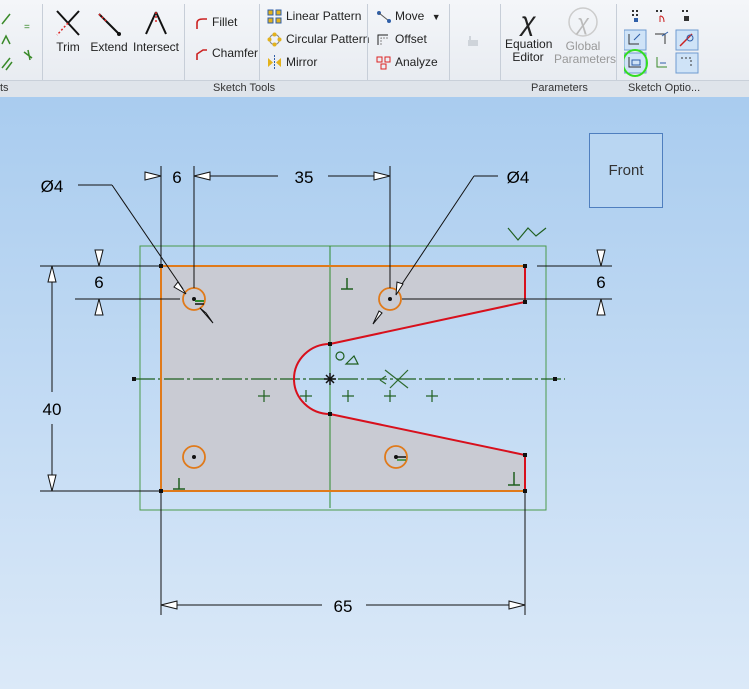  I want to click on dim-6-right-text: 6, so click(600, 282).